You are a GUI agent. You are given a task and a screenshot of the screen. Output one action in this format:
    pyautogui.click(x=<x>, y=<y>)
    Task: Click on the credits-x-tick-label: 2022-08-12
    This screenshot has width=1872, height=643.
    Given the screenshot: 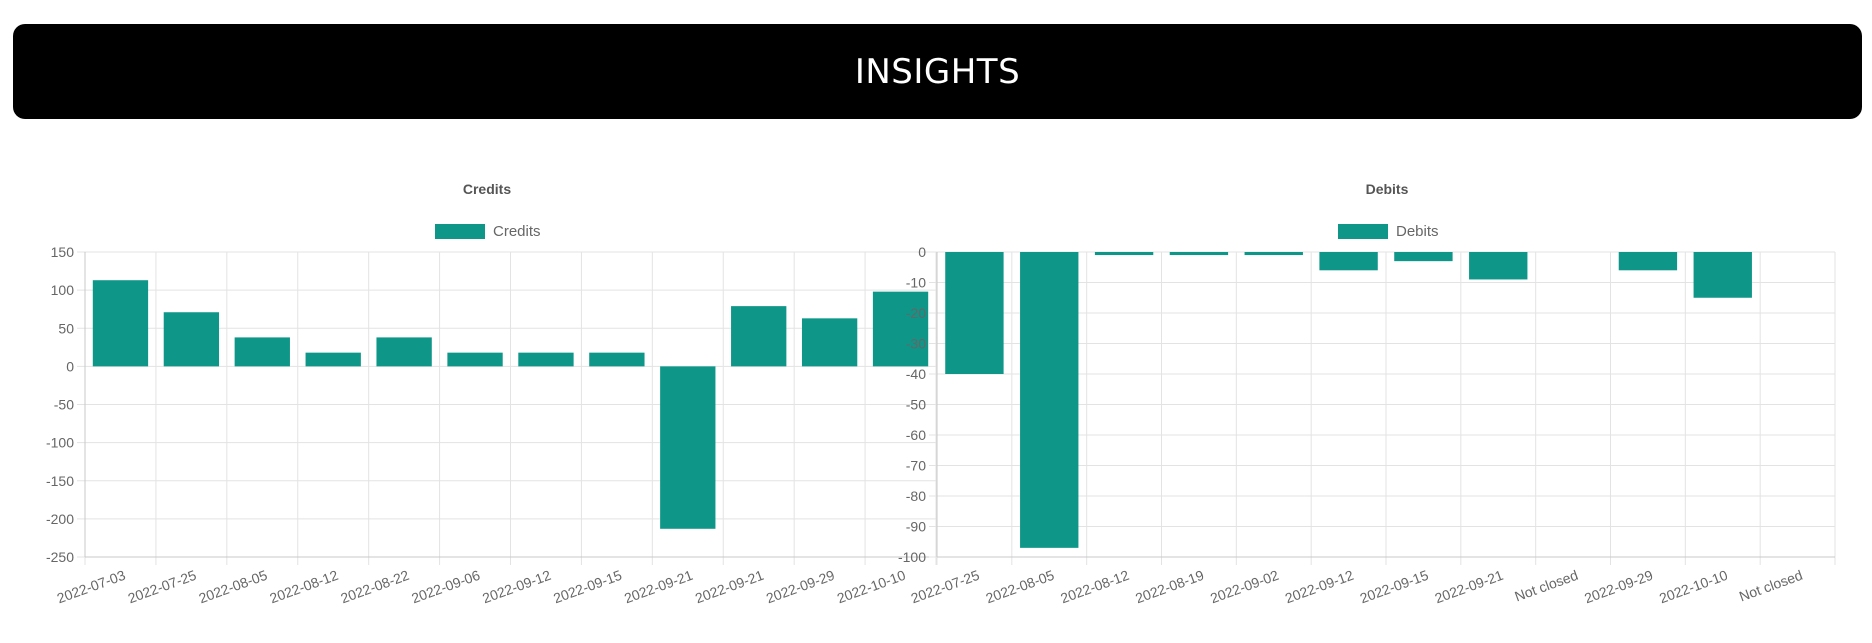 What is the action you would take?
    pyautogui.click(x=303, y=587)
    